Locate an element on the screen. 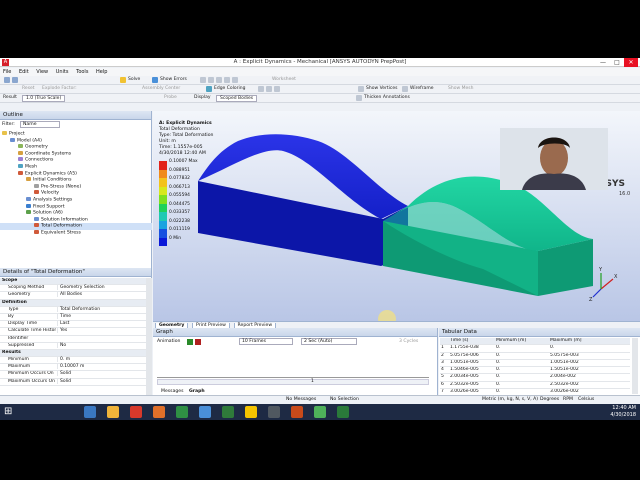  status-units: Metric (m, kg, N, s, V, A) is located at coordinates (510, 399).